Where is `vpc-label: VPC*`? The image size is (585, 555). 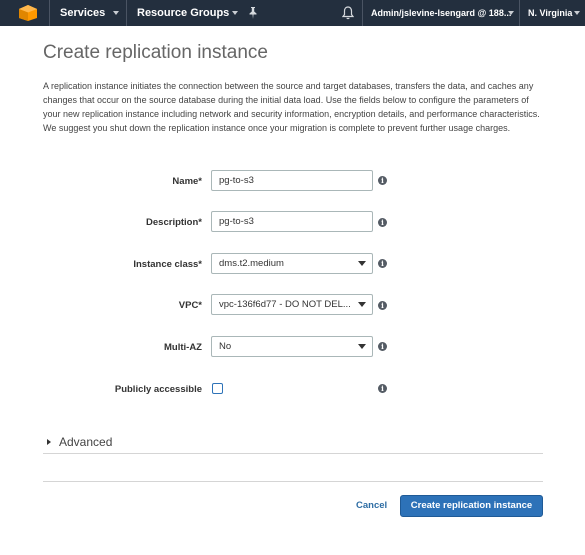
vpc-label: VPC* is located at coordinates (190, 305).